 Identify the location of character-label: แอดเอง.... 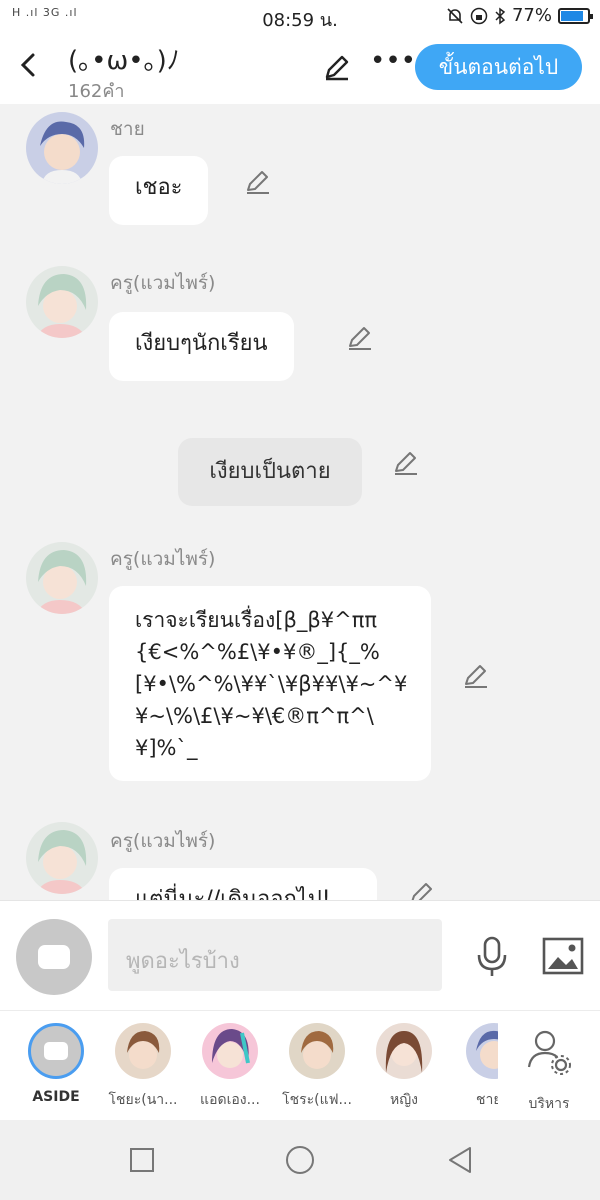
(230, 1100).